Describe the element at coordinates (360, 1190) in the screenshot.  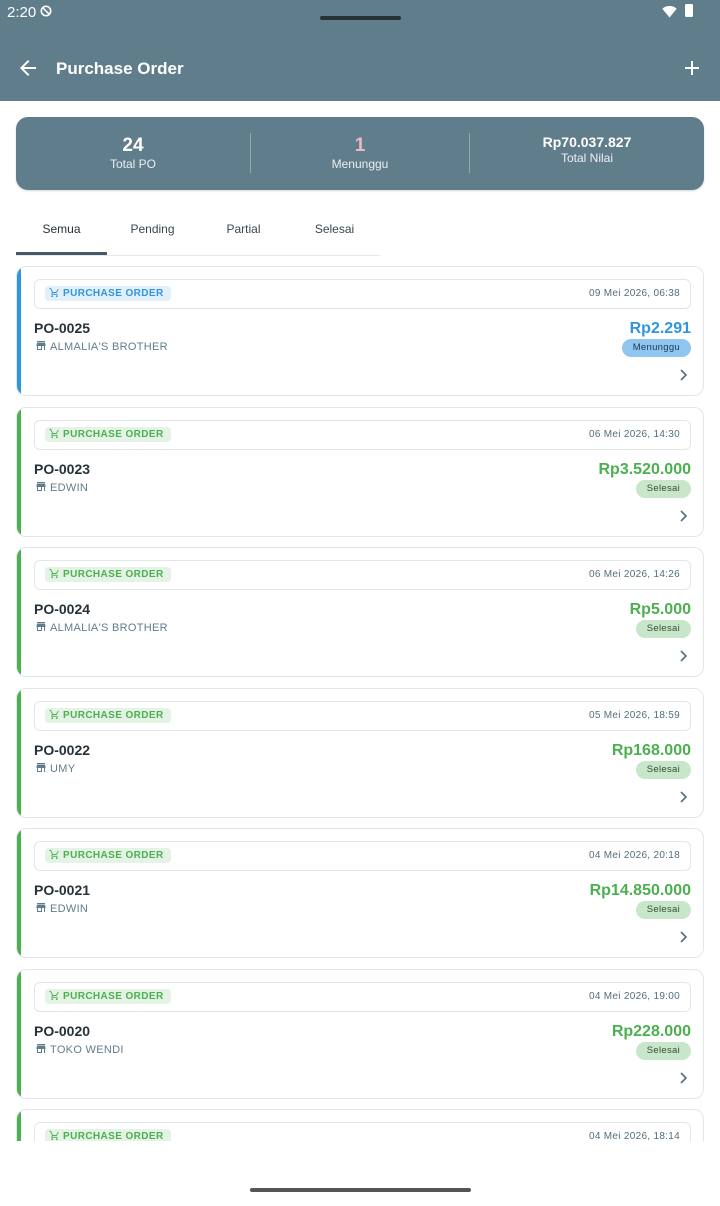
I see `gesture-nav-handle` at that location.